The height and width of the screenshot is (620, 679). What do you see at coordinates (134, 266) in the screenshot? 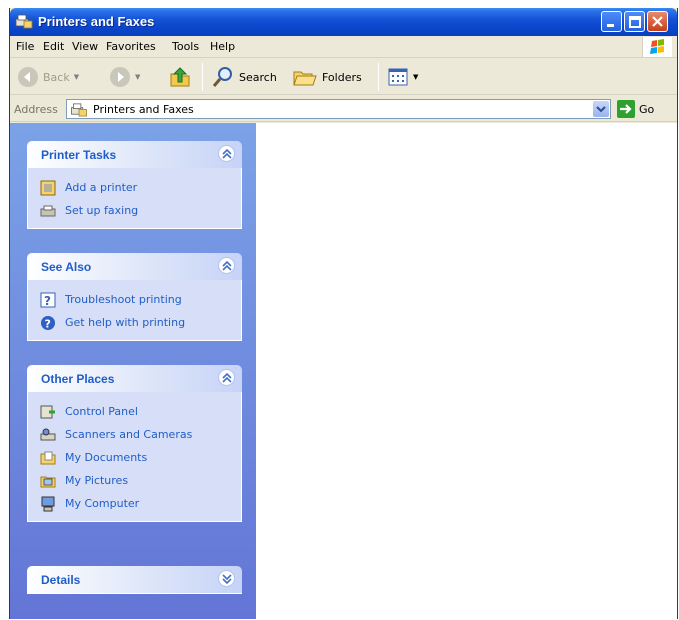
I see `see-also-header: See Also` at bounding box center [134, 266].